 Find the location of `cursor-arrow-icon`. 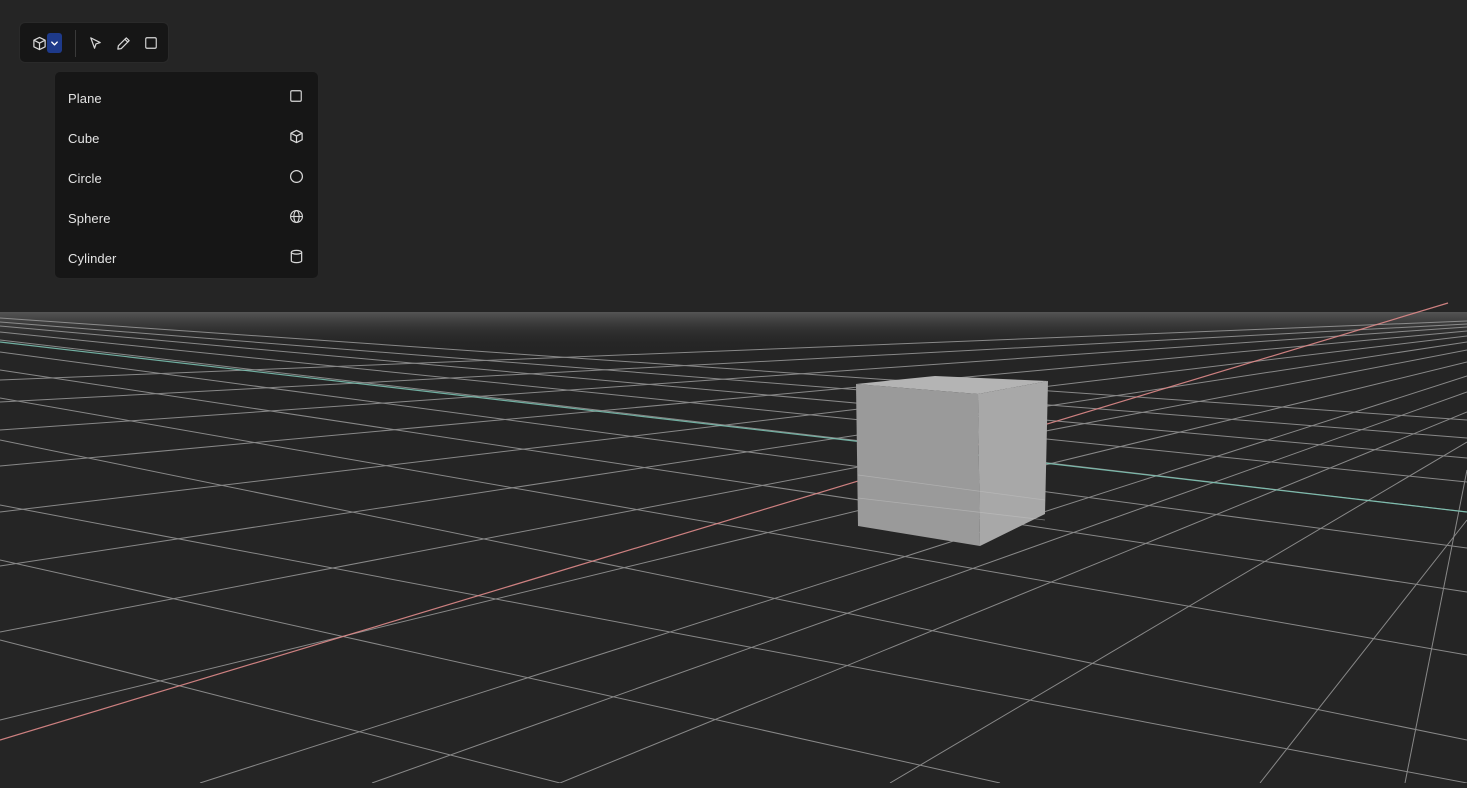

cursor-arrow-icon is located at coordinates (95, 43).